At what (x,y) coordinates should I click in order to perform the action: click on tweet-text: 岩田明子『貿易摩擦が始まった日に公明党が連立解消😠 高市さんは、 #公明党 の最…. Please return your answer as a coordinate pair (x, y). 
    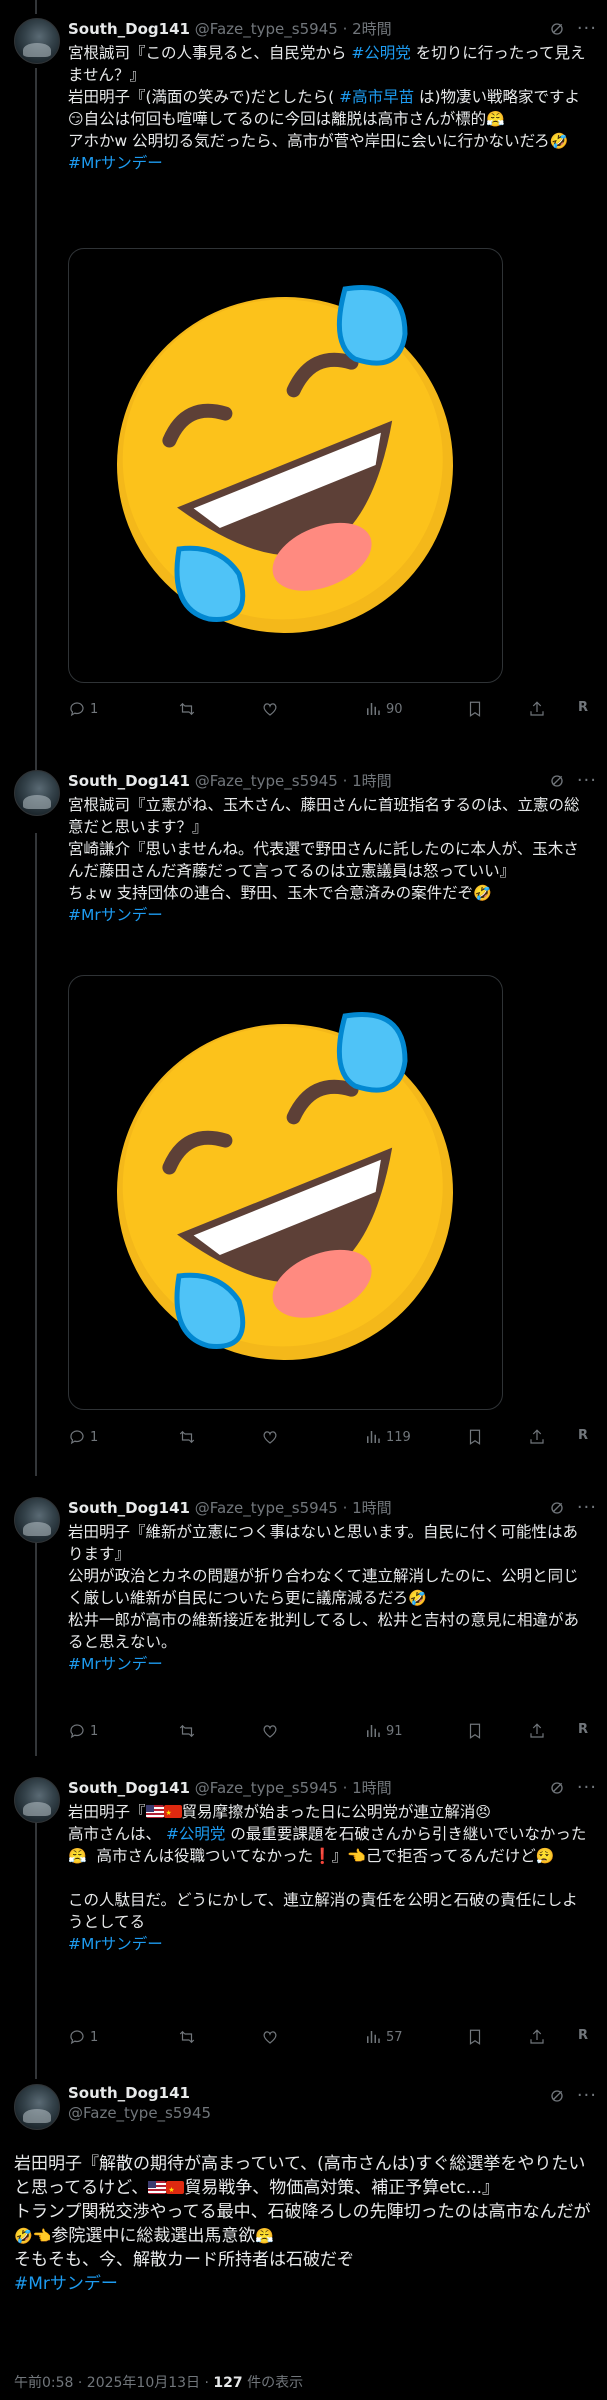
    Looking at the image, I should click on (330, 1878).